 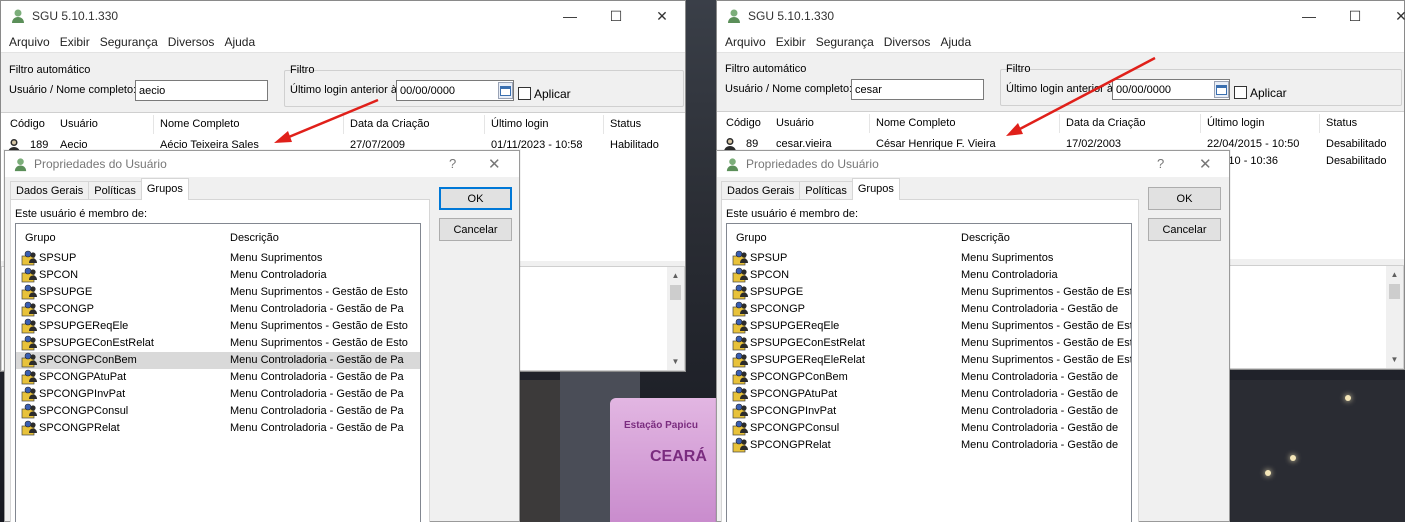 I want to click on list-item: SPCONGP Menu Controladoria - Gestão de Pa, so click(x=218, y=309).